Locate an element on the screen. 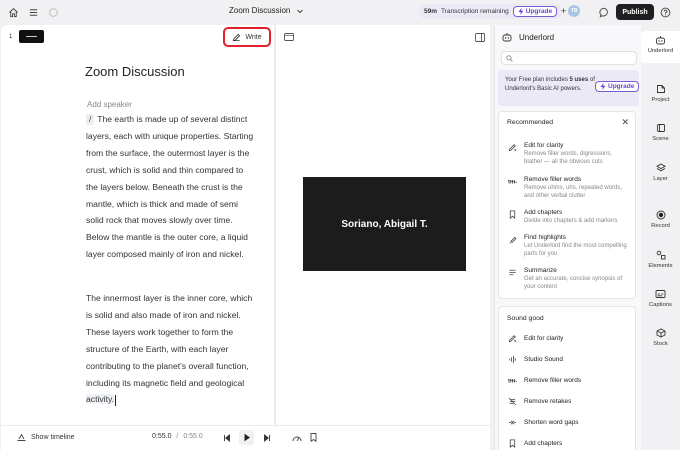  highlight-icon is located at coordinates (512, 239).